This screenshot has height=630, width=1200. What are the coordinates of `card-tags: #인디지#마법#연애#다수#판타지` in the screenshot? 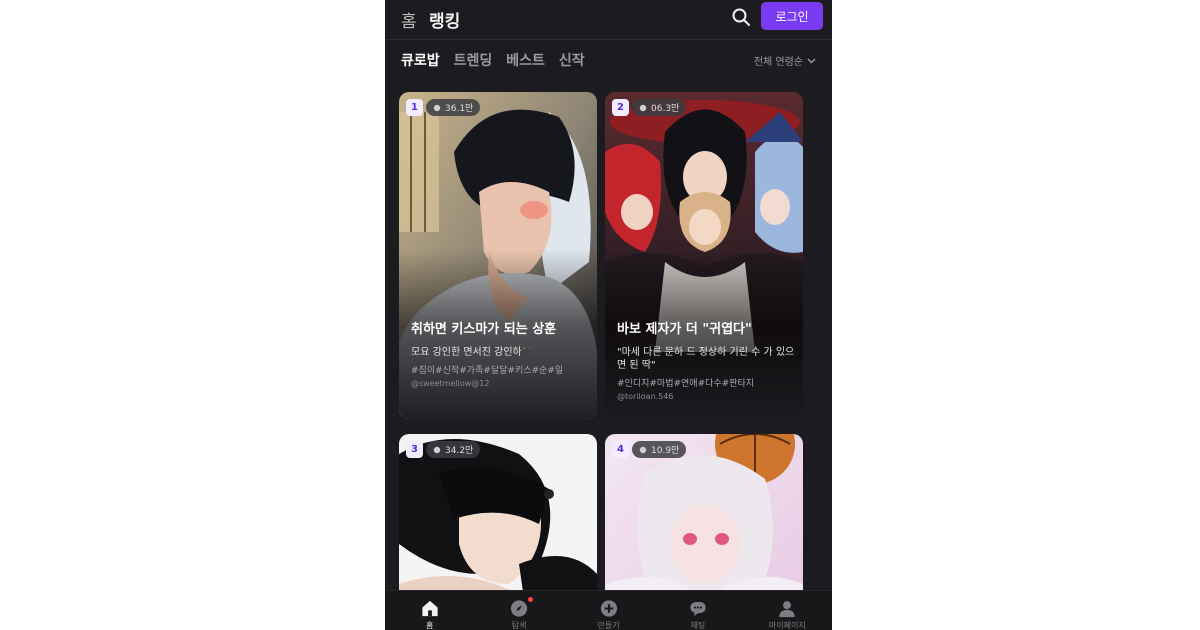 It's located at (686, 384).